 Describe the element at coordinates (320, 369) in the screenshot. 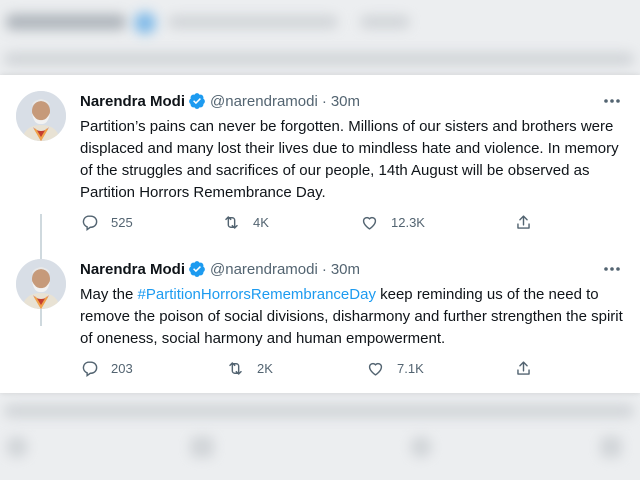

I see `tweet-actions: 203 2K 7.1K` at that location.